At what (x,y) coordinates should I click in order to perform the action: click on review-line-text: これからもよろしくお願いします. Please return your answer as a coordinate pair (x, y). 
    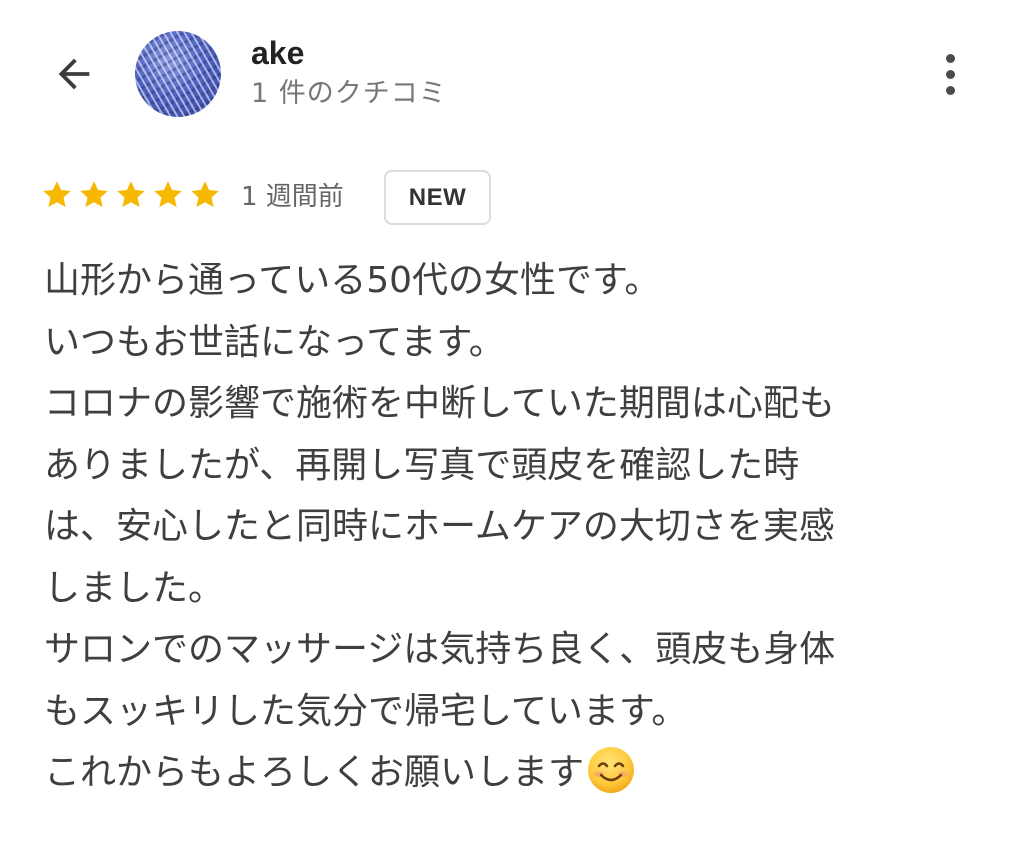
    Looking at the image, I should click on (314, 772).